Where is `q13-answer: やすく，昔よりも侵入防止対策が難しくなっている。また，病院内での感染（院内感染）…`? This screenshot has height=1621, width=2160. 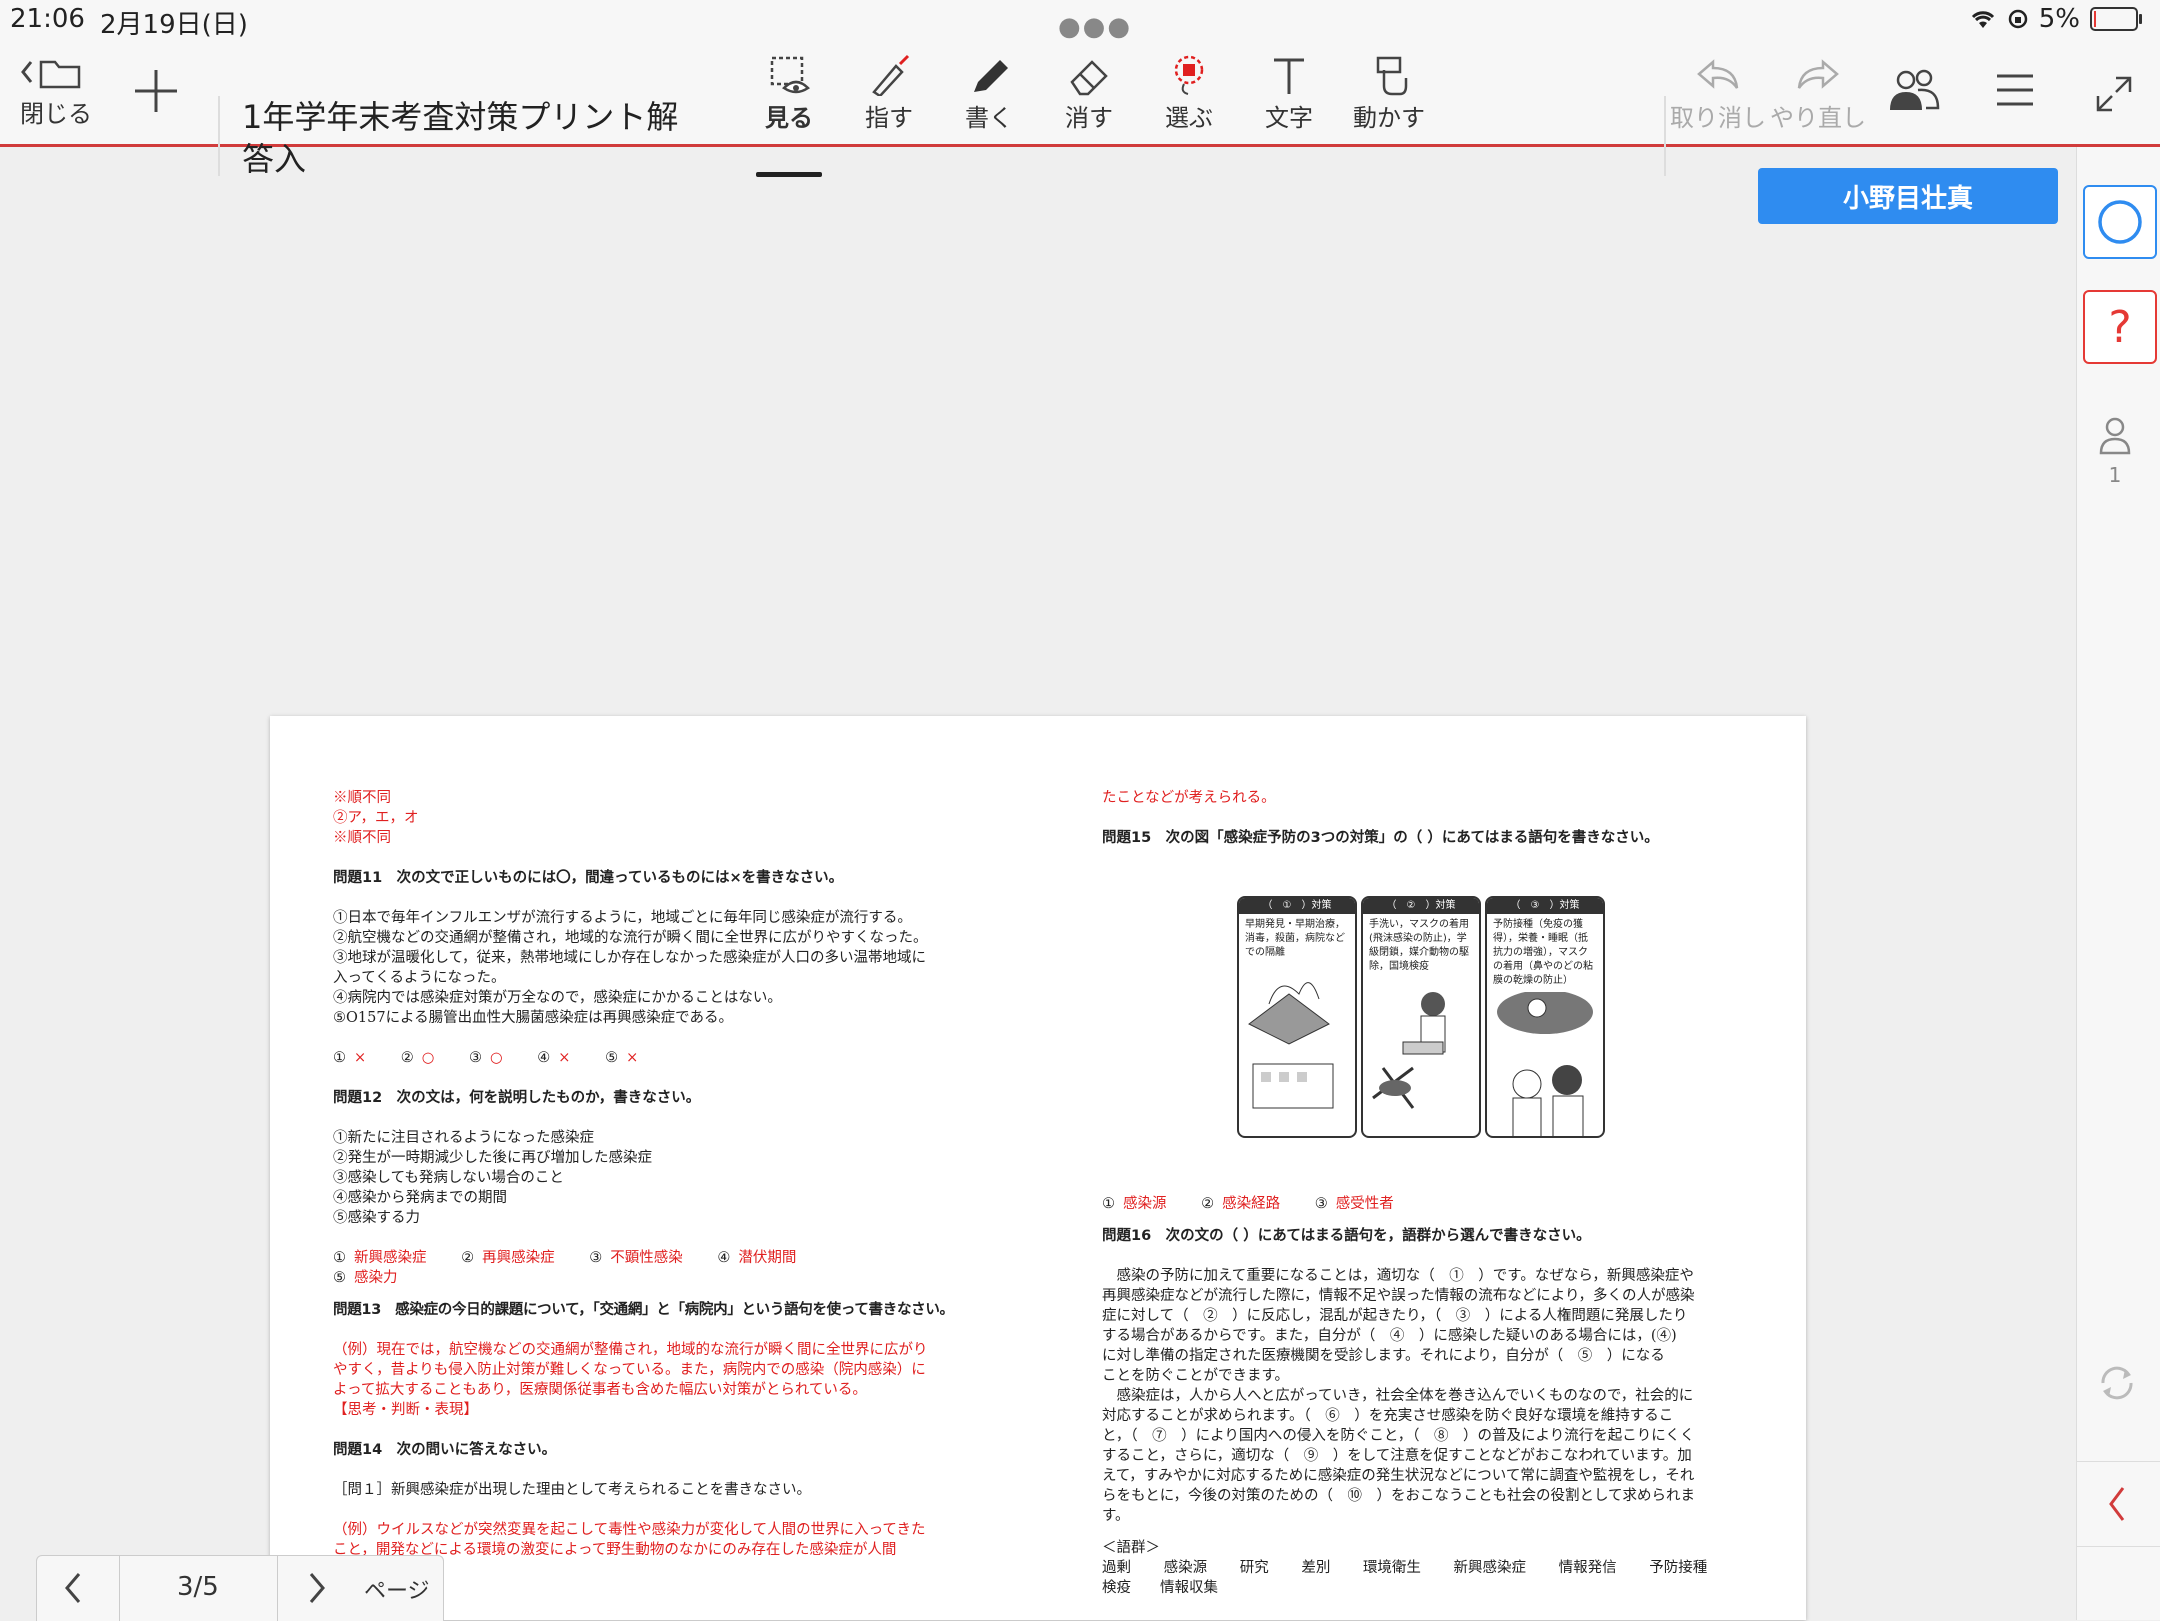 q13-answer: やすく，昔よりも侵入防止対策が難しくなっている。また，病院内での感染（院内感染）… is located at coordinates (629, 1370).